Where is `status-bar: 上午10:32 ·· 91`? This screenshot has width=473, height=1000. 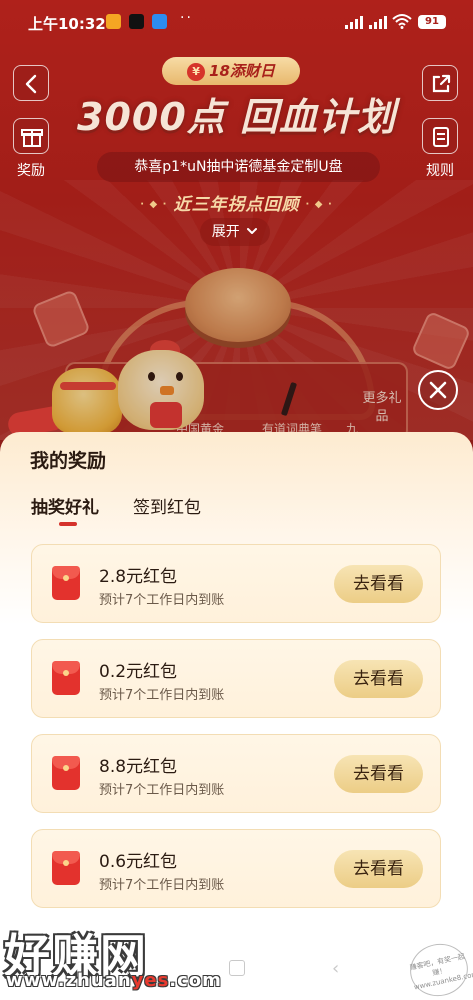 status-bar: 上午10:32 ·· 91 is located at coordinates (236, 22).